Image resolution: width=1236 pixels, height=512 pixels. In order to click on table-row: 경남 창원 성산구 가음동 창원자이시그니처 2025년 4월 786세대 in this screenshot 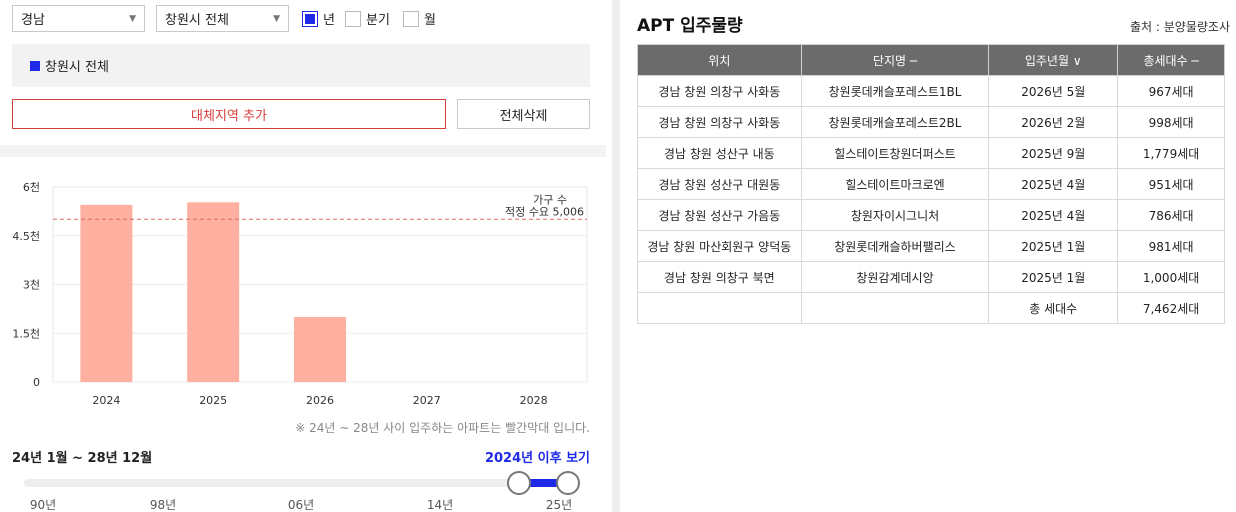, I will do `click(931, 215)`.